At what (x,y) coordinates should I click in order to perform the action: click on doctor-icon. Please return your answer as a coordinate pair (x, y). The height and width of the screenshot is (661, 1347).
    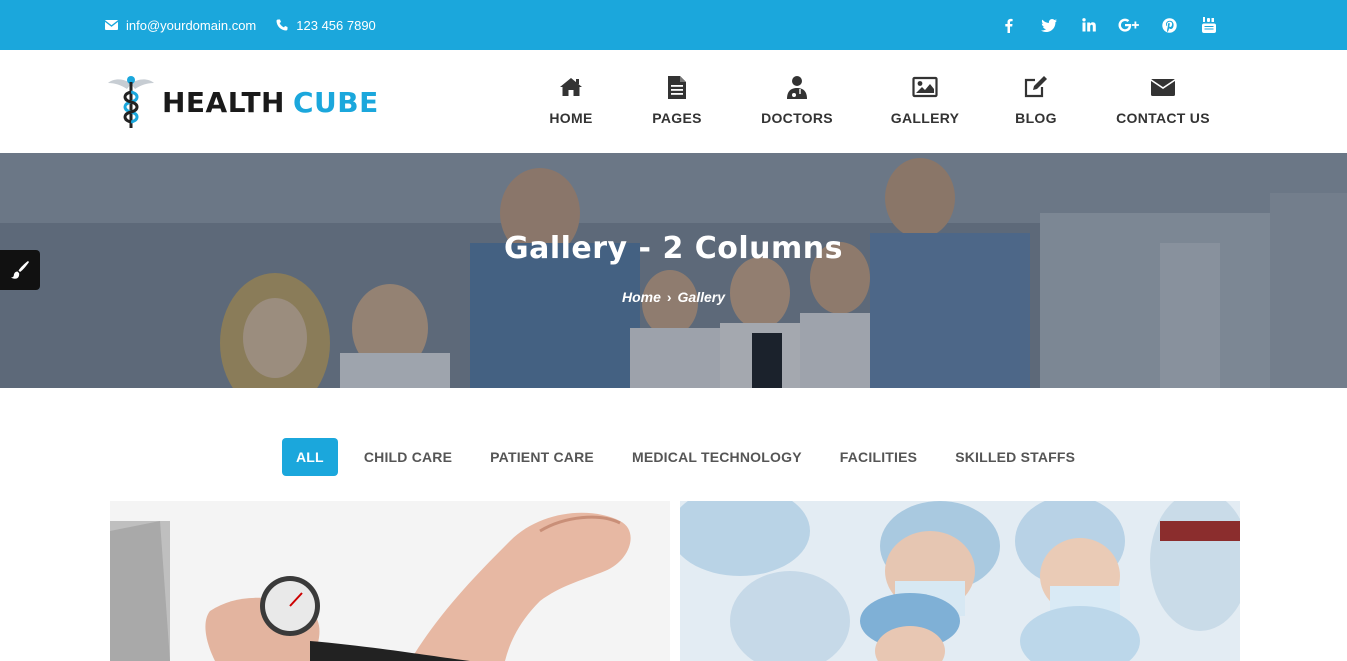
    Looking at the image, I should click on (797, 87).